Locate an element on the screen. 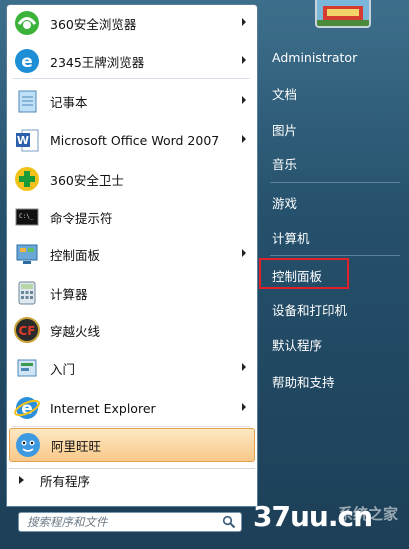 Image resolution: width=409 pixels, height=549 pixels. crossfire-icon: CF is located at coordinates (27, 330).